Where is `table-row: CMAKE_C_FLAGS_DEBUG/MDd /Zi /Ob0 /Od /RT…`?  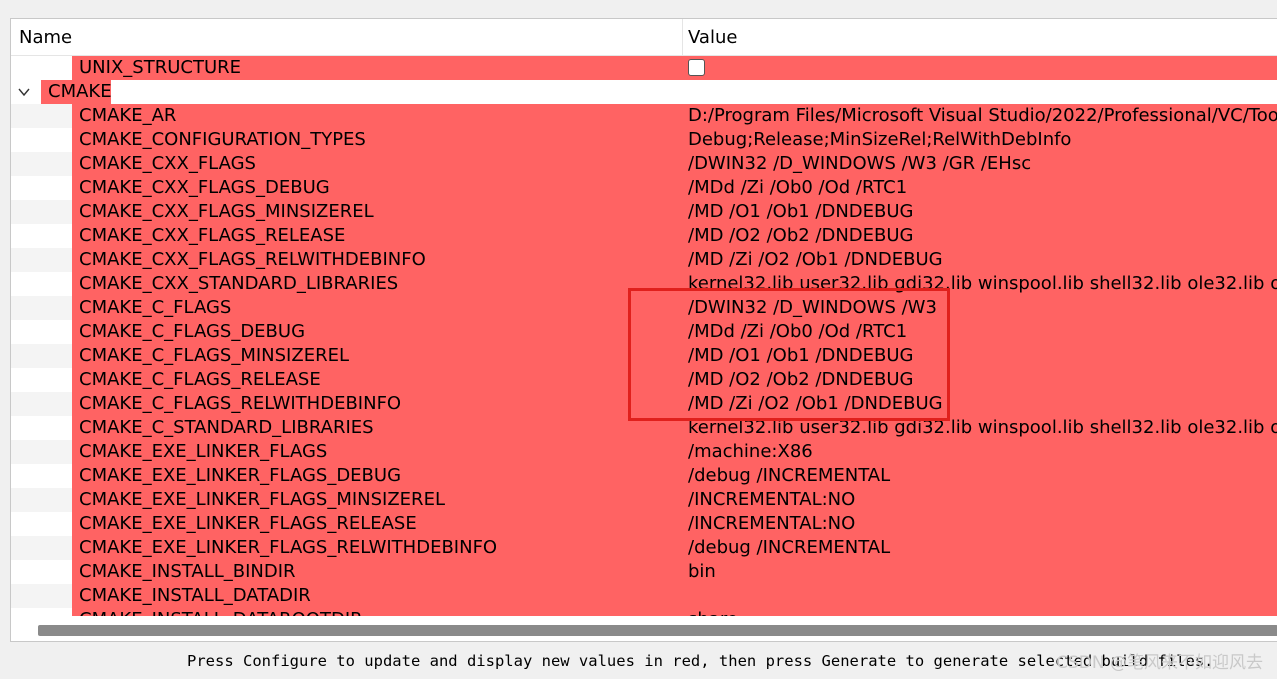
table-row: CMAKE_C_FLAGS_DEBUG/MDd /Zi /Ob0 /Od /RT… is located at coordinates (644, 332).